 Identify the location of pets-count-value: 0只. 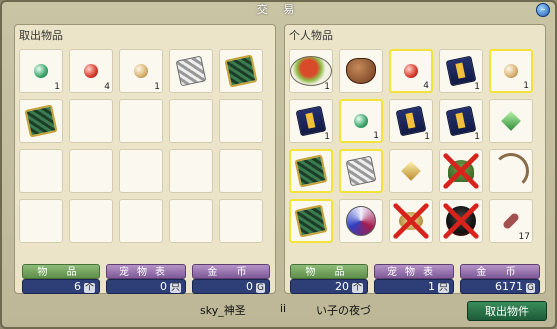
(146, 286).